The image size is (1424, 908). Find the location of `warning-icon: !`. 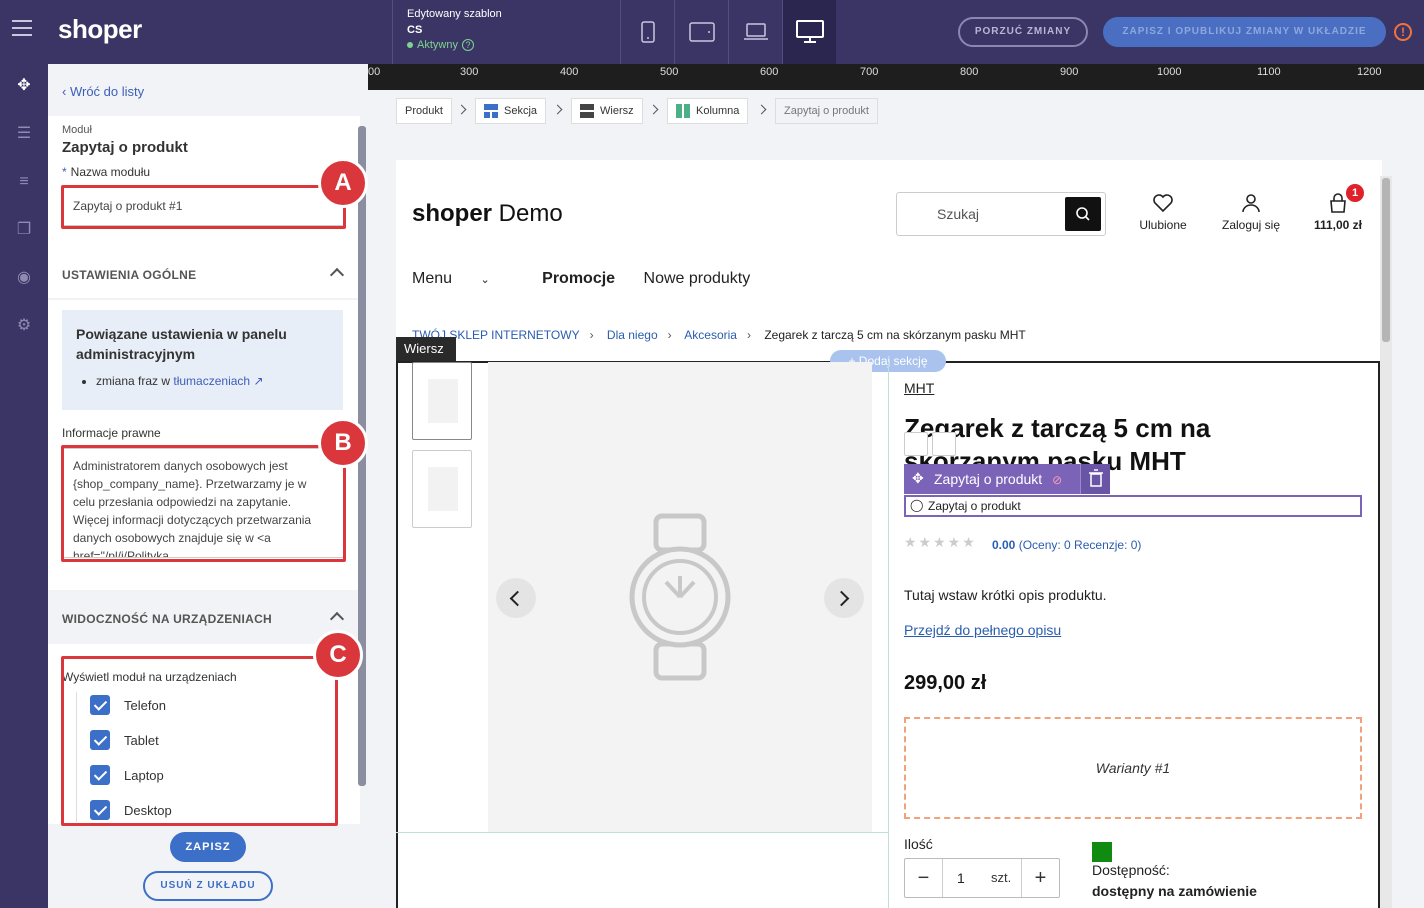

warning-icon: ! is located at coordinates (1403, 32).